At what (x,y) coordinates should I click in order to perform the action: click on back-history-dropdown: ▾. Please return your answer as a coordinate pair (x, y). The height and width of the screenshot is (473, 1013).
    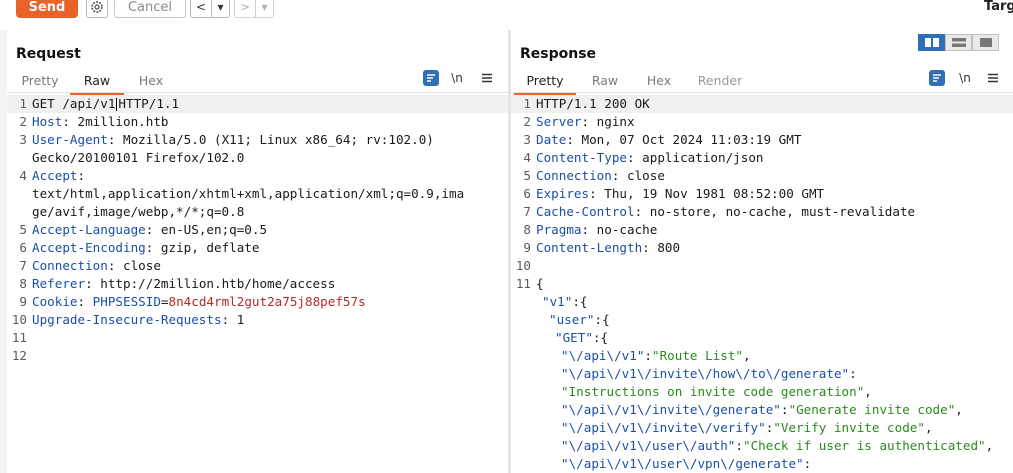
    Looking at the image, I should click on (220, 8).